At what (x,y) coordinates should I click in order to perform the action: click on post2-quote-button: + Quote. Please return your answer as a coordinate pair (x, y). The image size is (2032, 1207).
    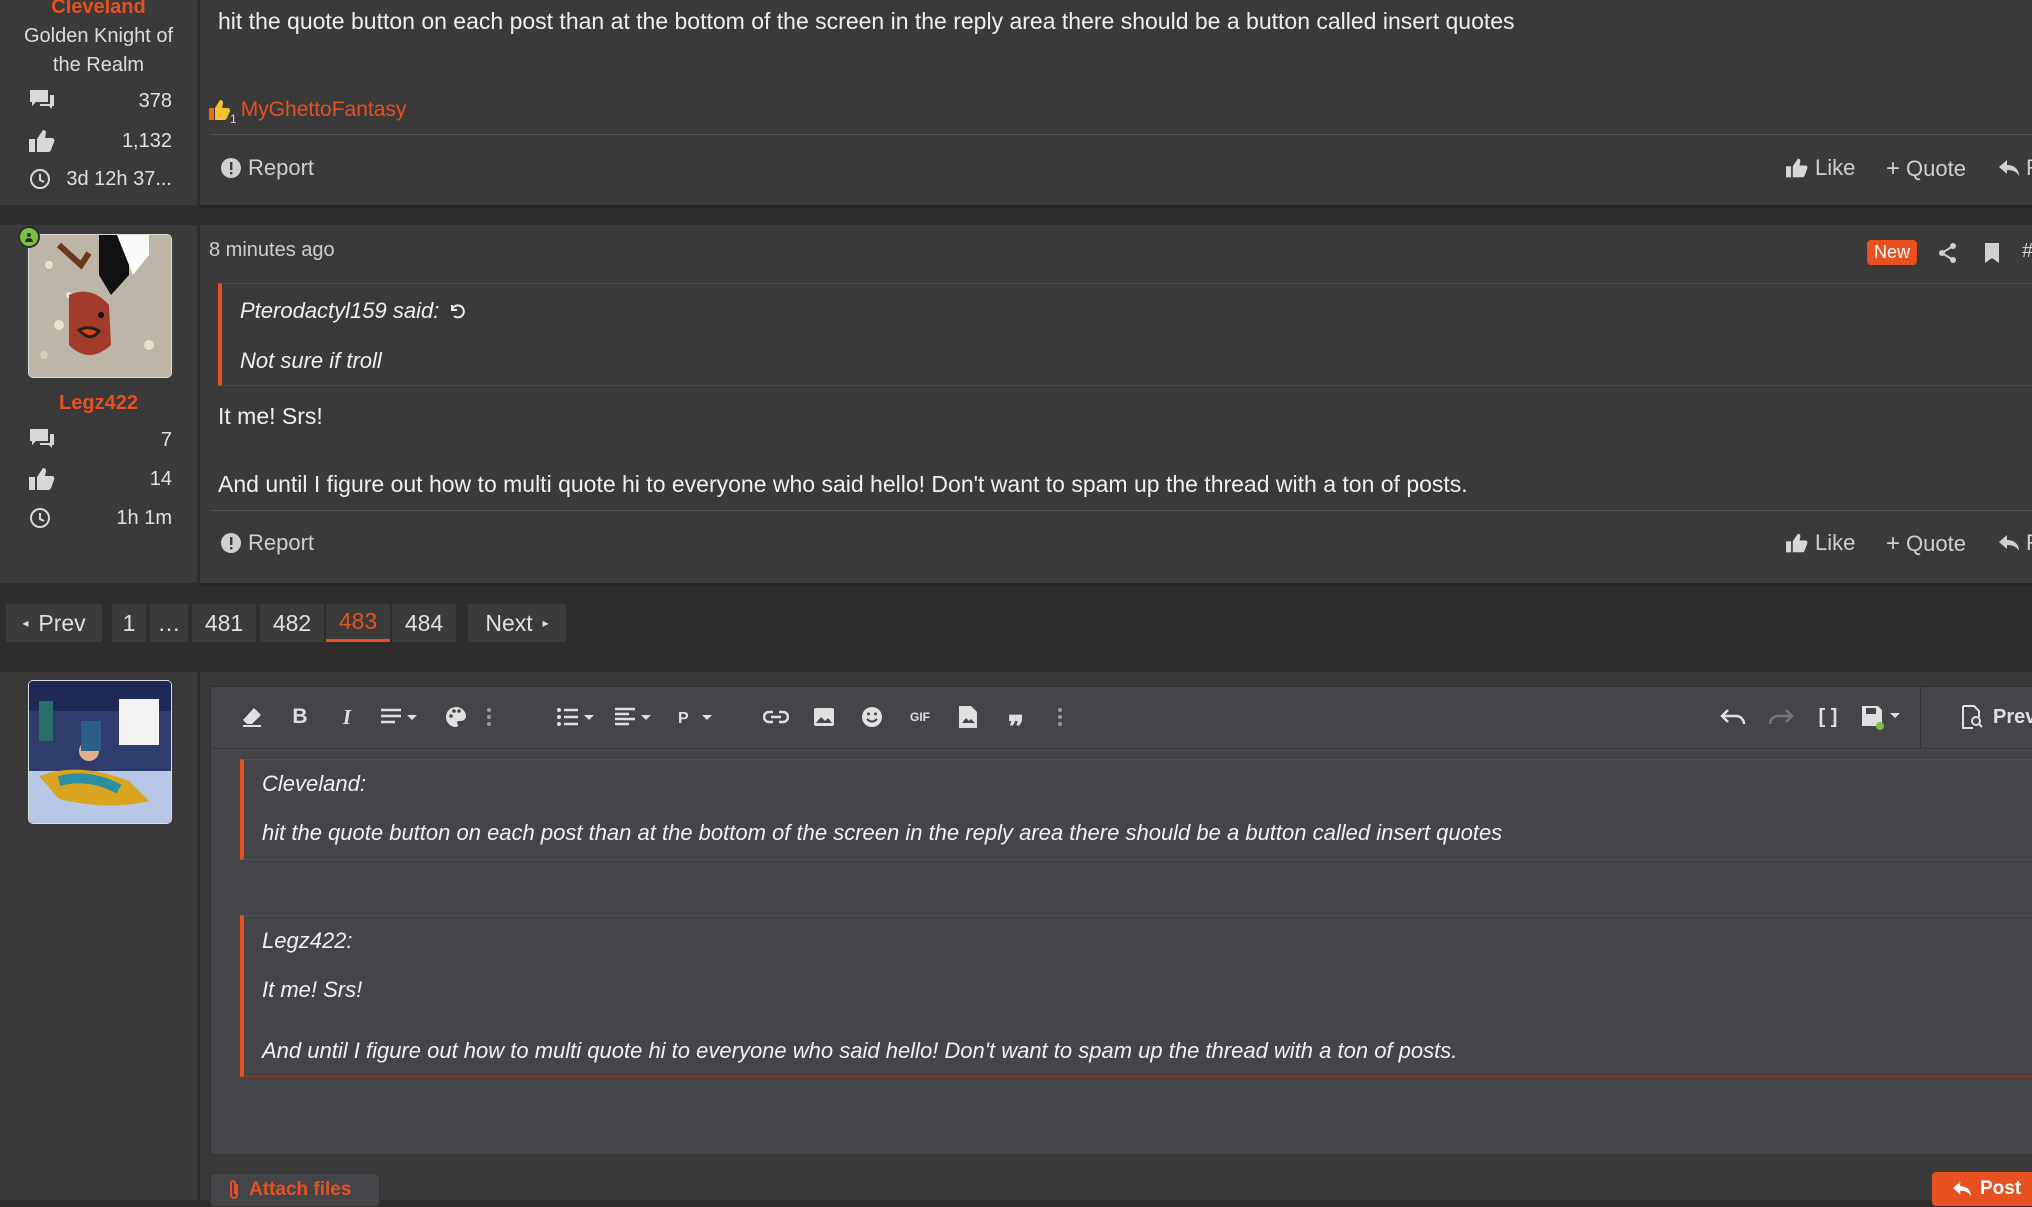
    Looking at the image, I should click on (1926, 544).